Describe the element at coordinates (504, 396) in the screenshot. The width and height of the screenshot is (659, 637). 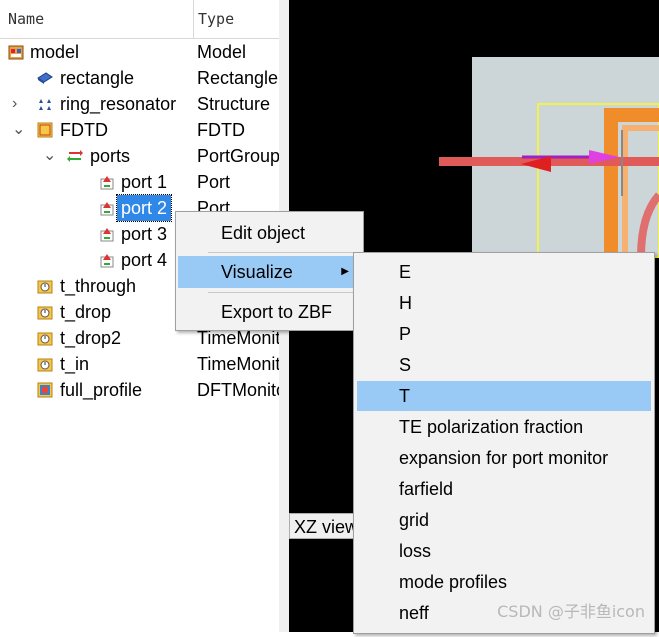
I see `submenu-item-t: T` at that location.